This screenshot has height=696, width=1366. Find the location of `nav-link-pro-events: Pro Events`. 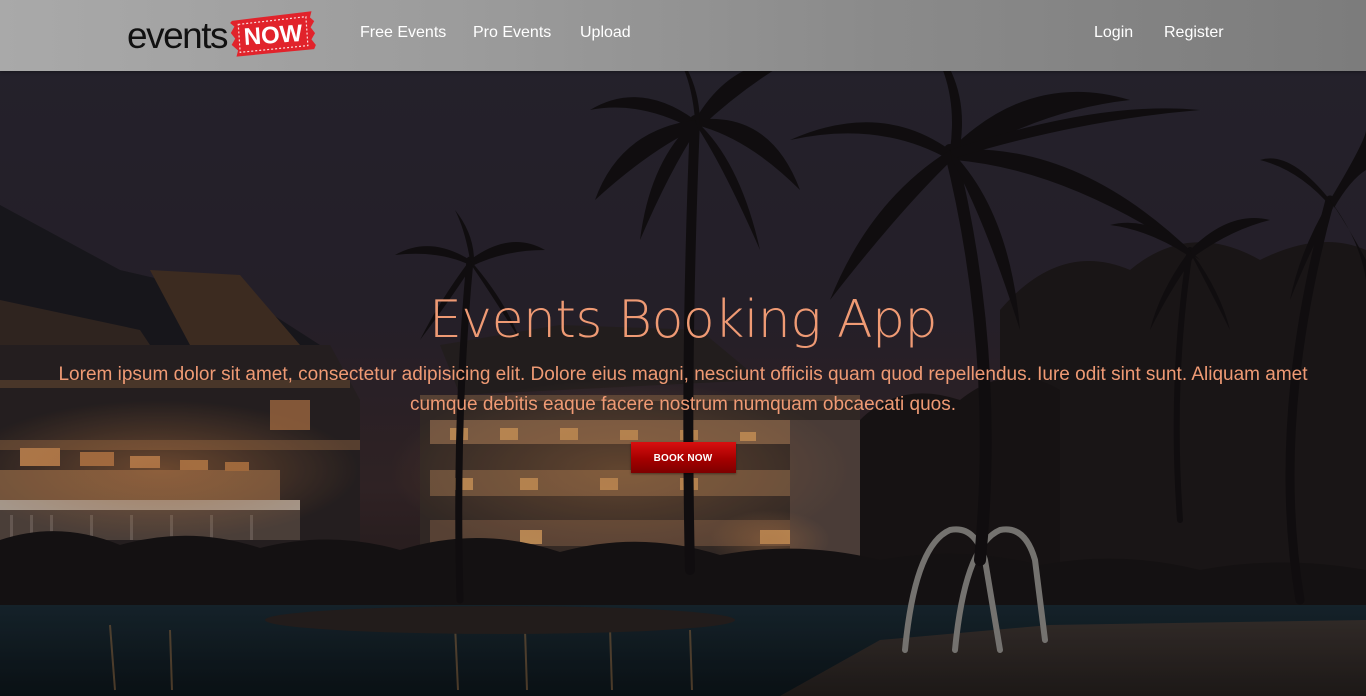

nav-link-pro-events: Pro Events is located at coordinates (512, 33).